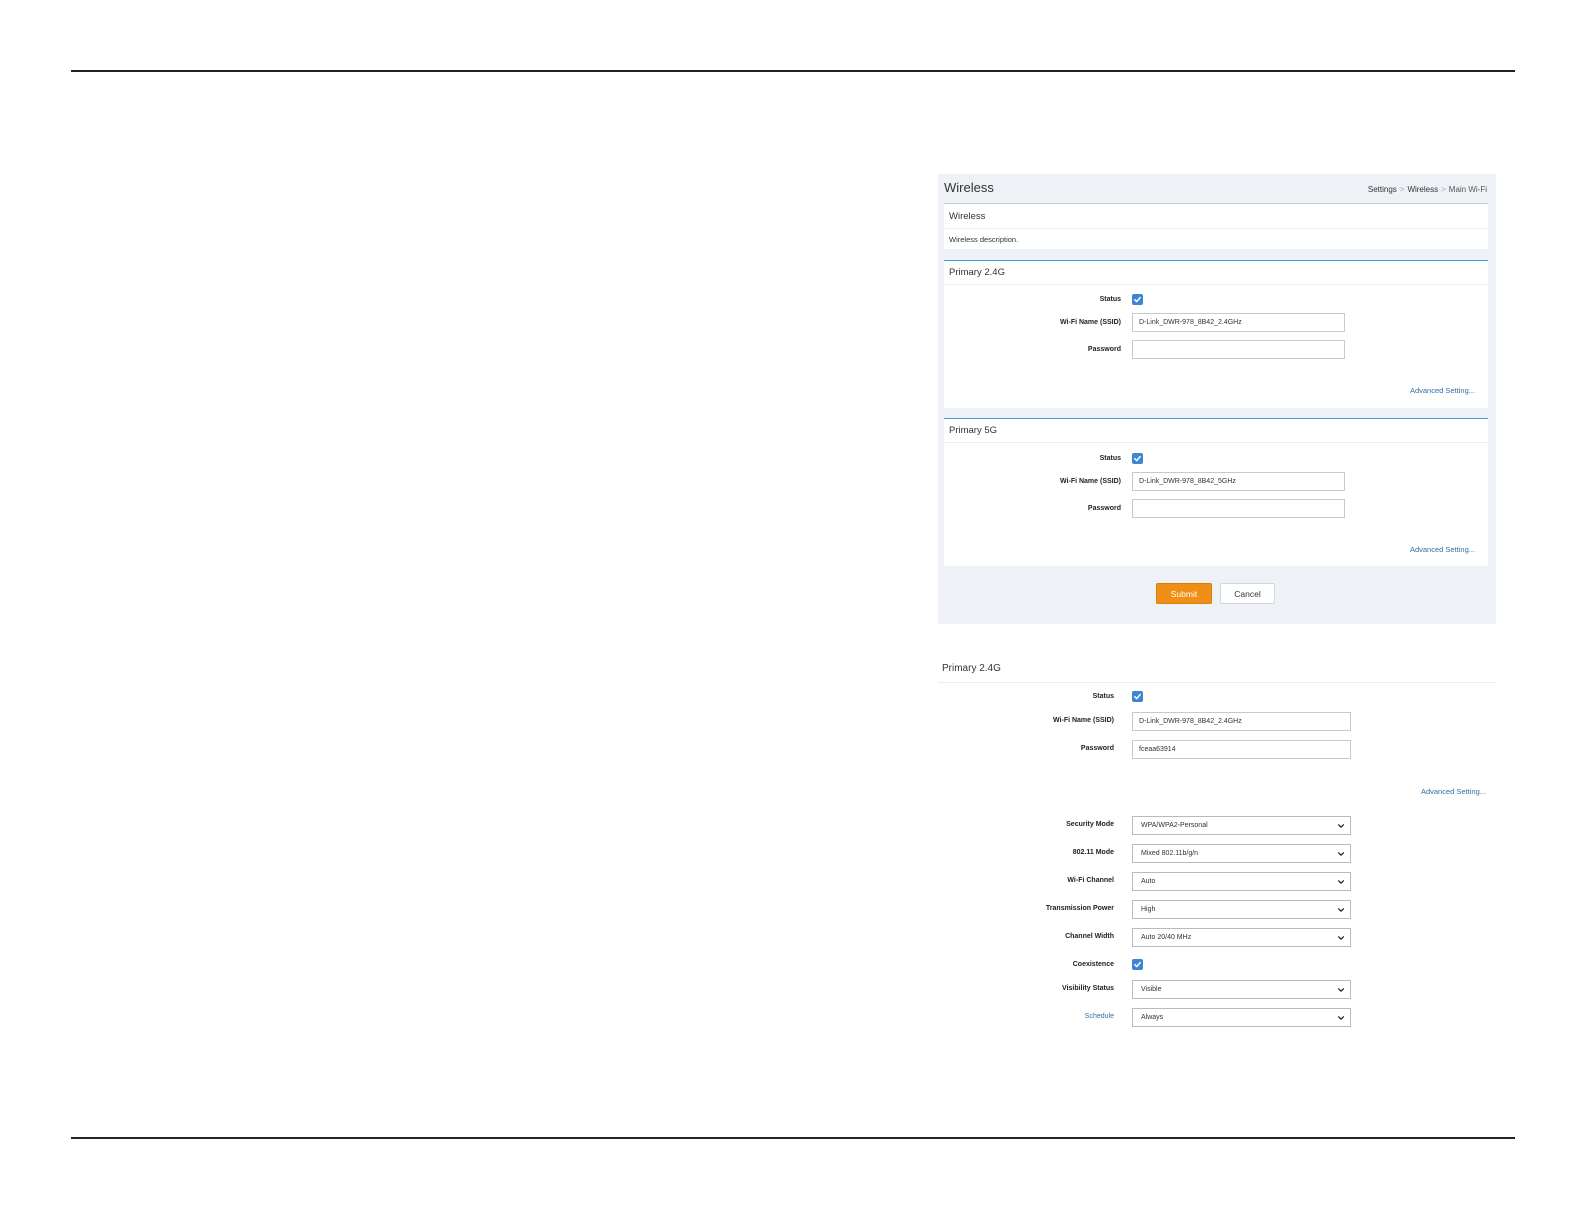  I want to click on schedule-link: Schedule, so click(1046, 1016).